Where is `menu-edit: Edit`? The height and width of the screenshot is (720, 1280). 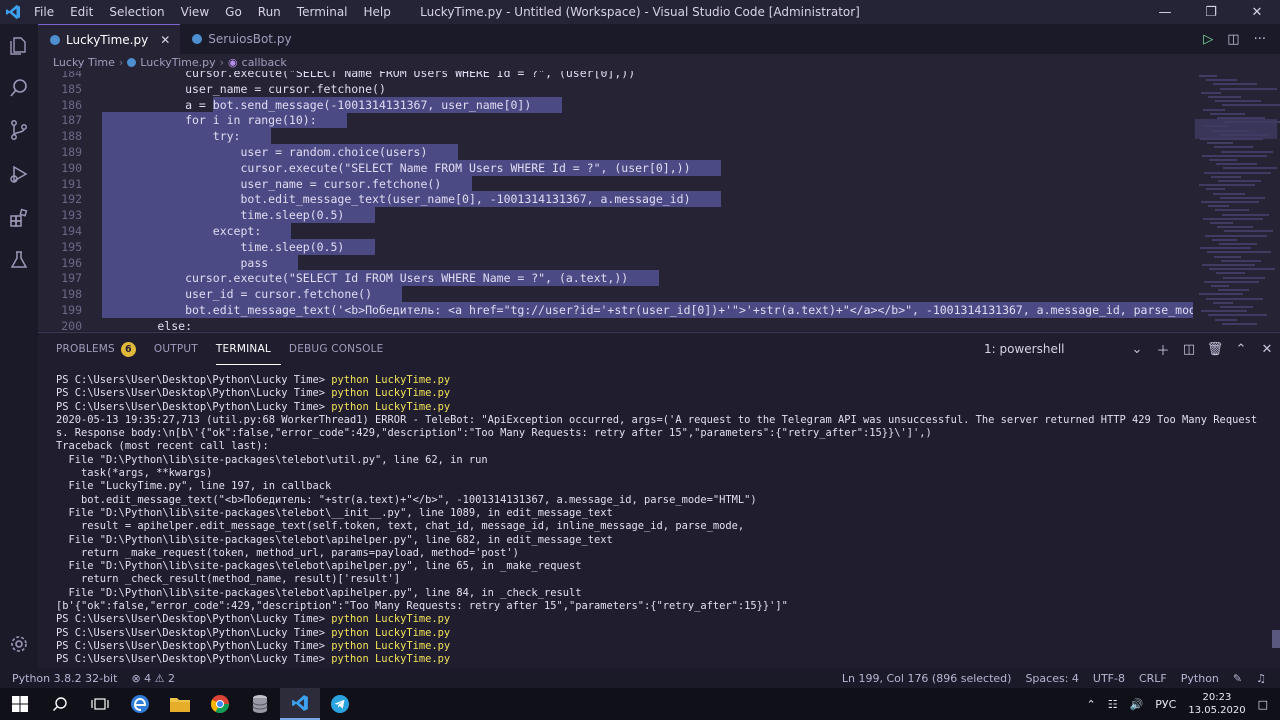 menu-edit: Edit is located at coordinates (81, 12).